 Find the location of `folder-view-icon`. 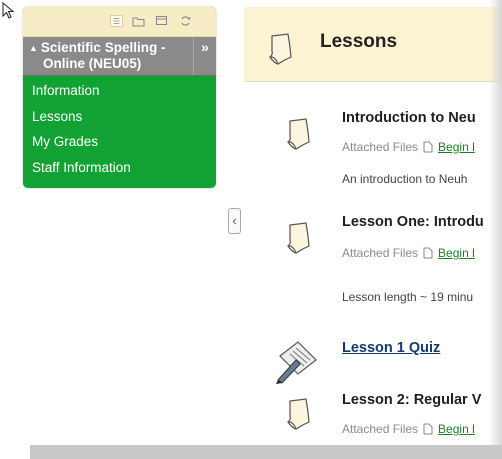

folder-view-icon is located at coordinates (138, 21).